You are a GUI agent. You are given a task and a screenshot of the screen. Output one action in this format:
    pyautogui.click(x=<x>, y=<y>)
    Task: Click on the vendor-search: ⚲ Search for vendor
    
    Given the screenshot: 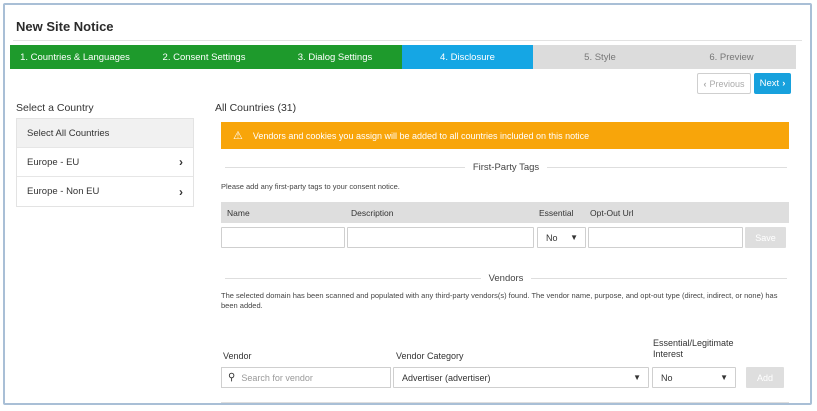 What is the action you would take?
    pyautogui.click(x=306, y=377)
    